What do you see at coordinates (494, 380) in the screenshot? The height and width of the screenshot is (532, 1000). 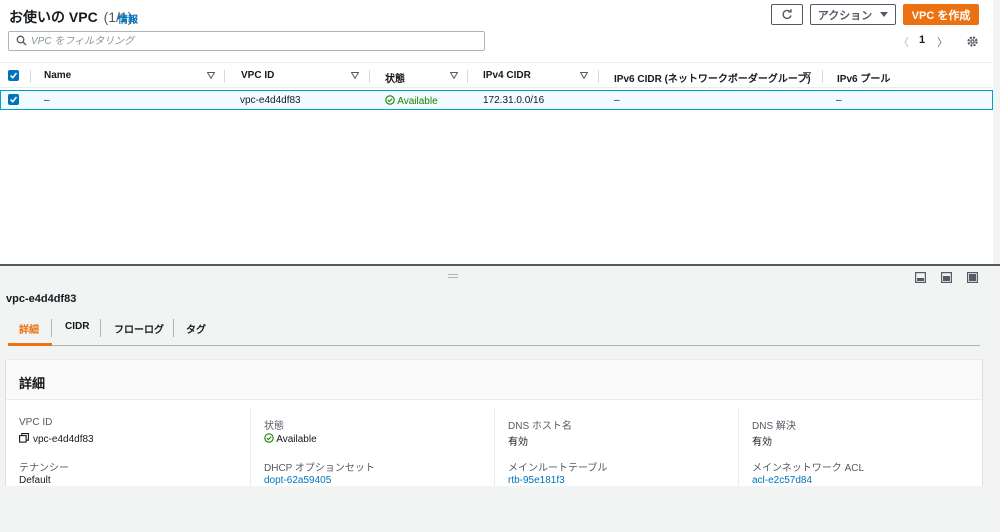 I see `details-card-header: 詳細` at bounding box center [494, 380].